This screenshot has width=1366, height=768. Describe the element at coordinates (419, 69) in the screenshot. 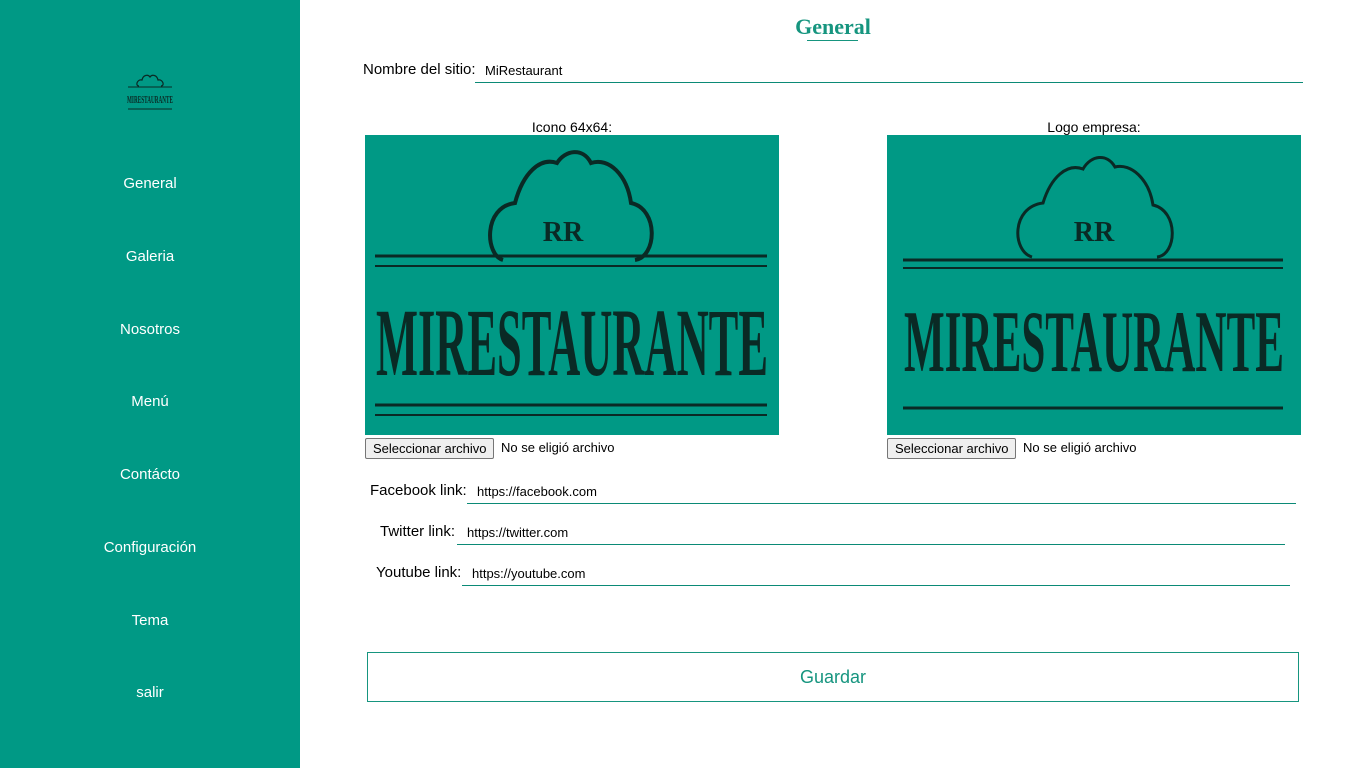

I see `site-name-label: Nombre del sitio:` at that location.